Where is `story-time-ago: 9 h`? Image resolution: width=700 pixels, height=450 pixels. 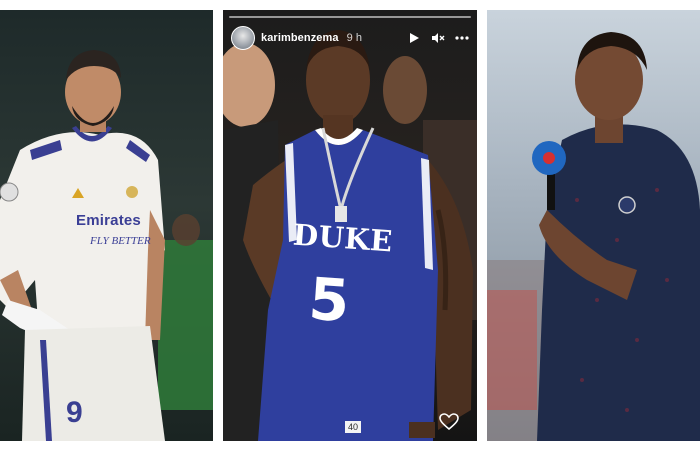
story-time-ago: 9 h is located at coordinates (354, 38).